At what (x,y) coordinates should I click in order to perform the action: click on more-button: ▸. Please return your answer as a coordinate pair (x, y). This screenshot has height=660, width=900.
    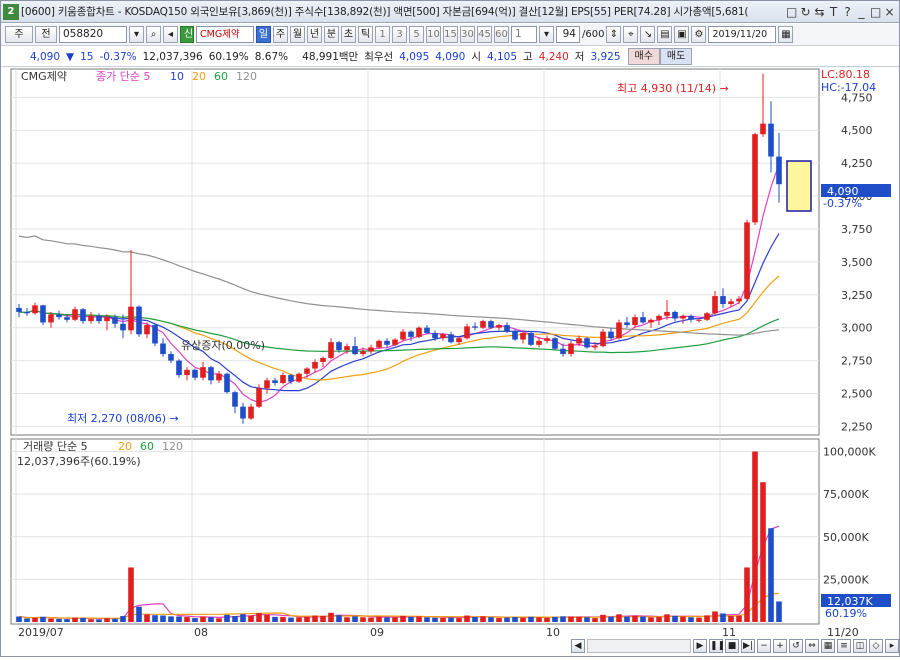
    Looking at the image, I should click on (892, 646).